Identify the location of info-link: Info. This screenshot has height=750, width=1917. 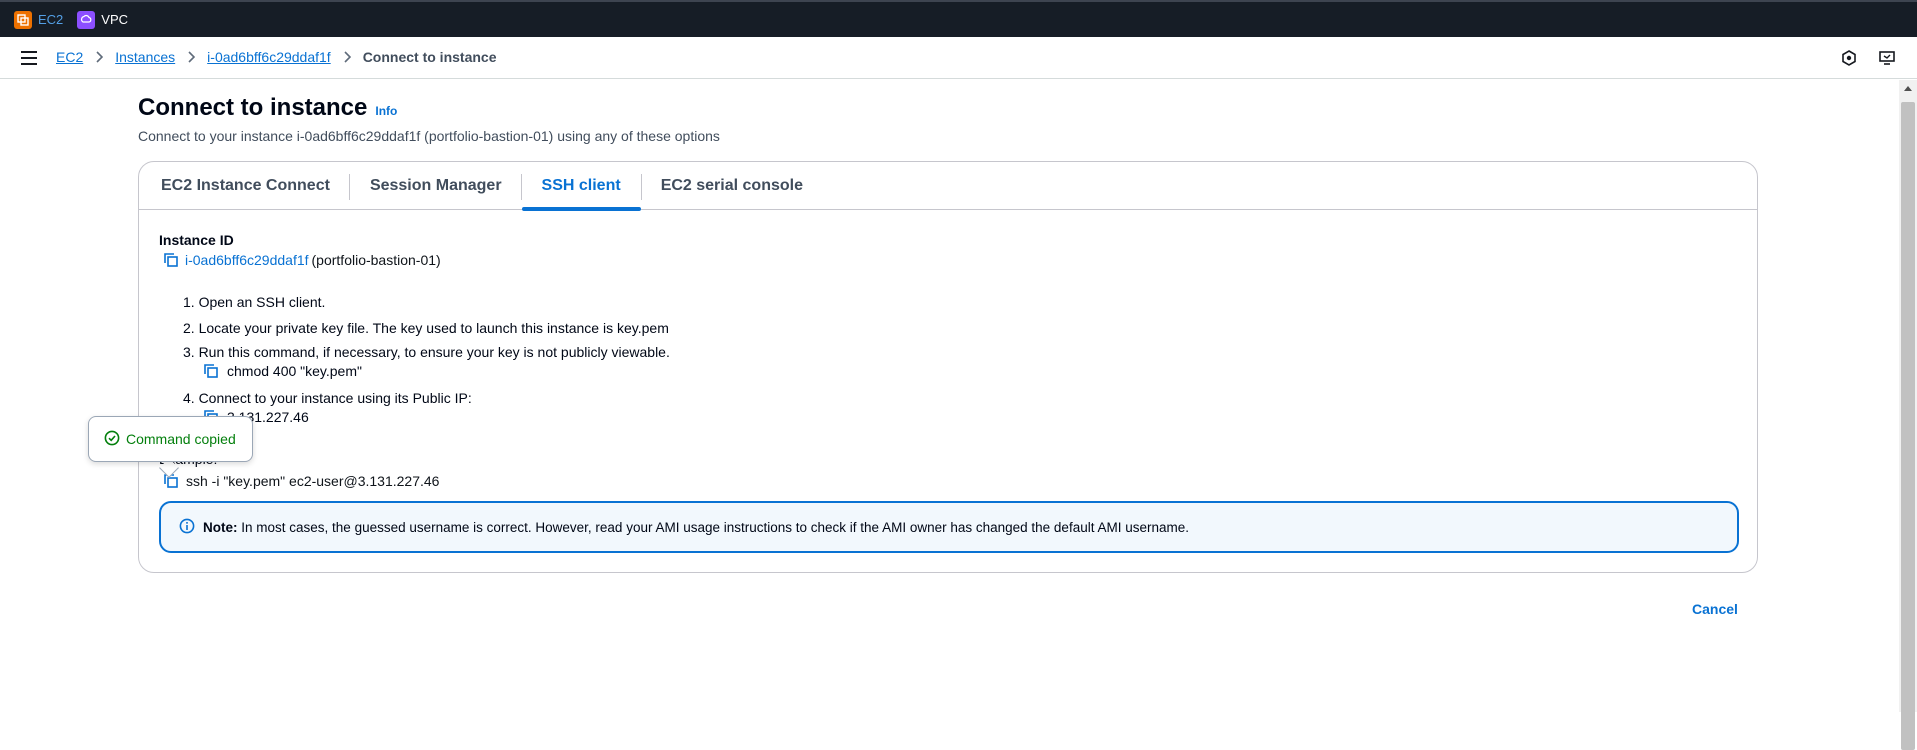
(386, 111).